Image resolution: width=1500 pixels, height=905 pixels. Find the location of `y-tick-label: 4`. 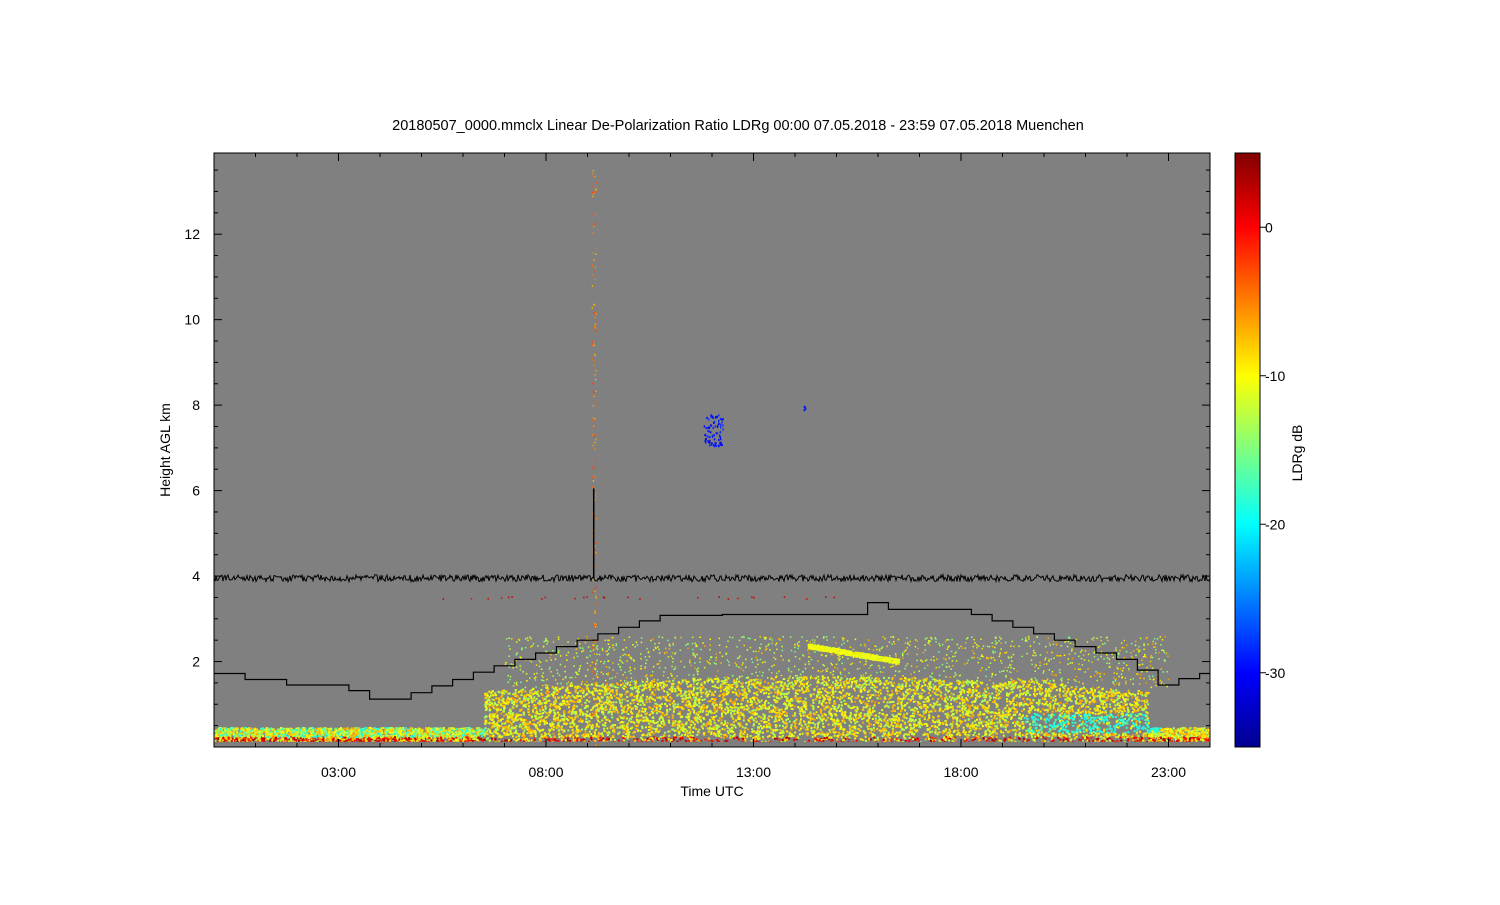

y-tick-label: 4 is located at coordinates (196, 576).